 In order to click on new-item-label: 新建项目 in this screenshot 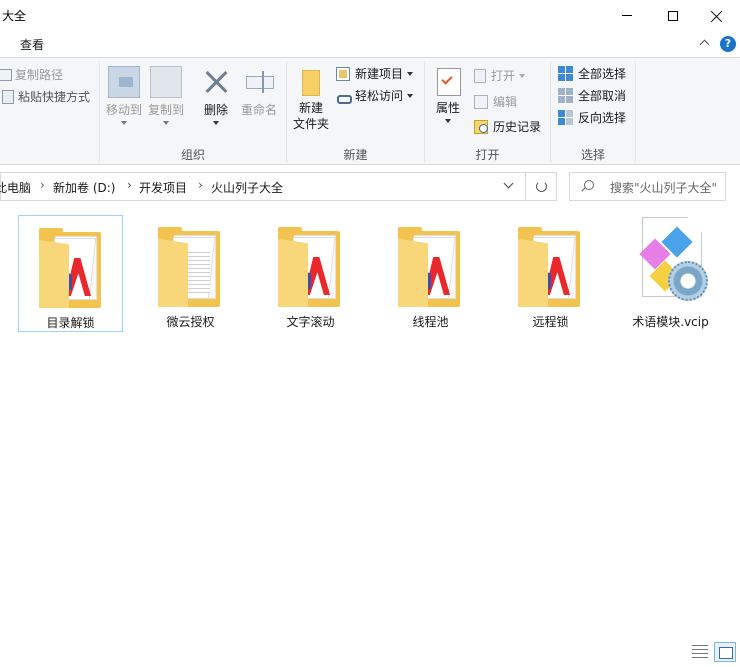, I will do `click(379, 74)`.